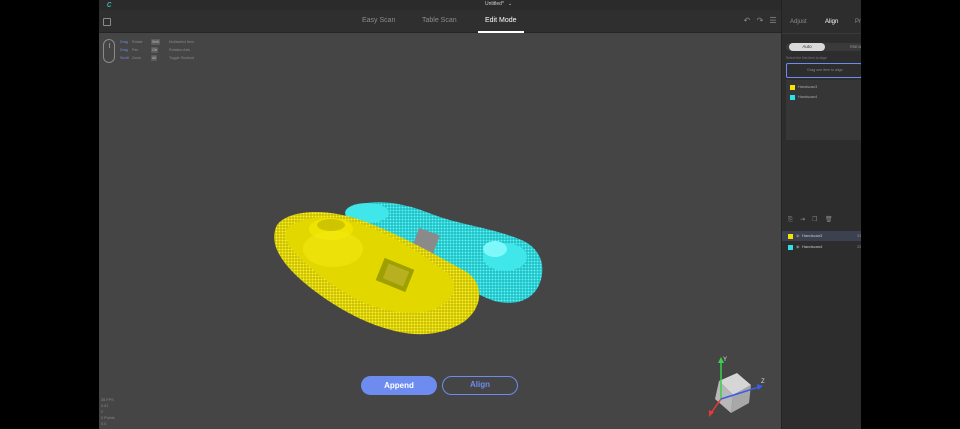  What do you see at coordinates (399, 385) in the screenshot?
I see `append-button: Append` at bounding box center [399, 385].